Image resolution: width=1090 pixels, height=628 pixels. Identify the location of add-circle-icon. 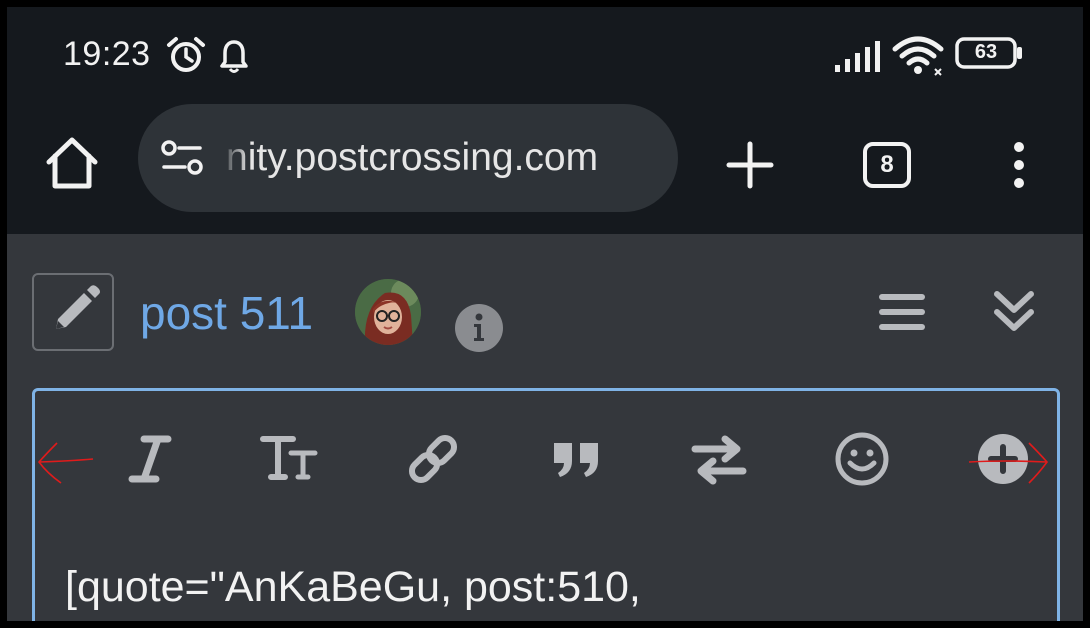
(1003, 459).